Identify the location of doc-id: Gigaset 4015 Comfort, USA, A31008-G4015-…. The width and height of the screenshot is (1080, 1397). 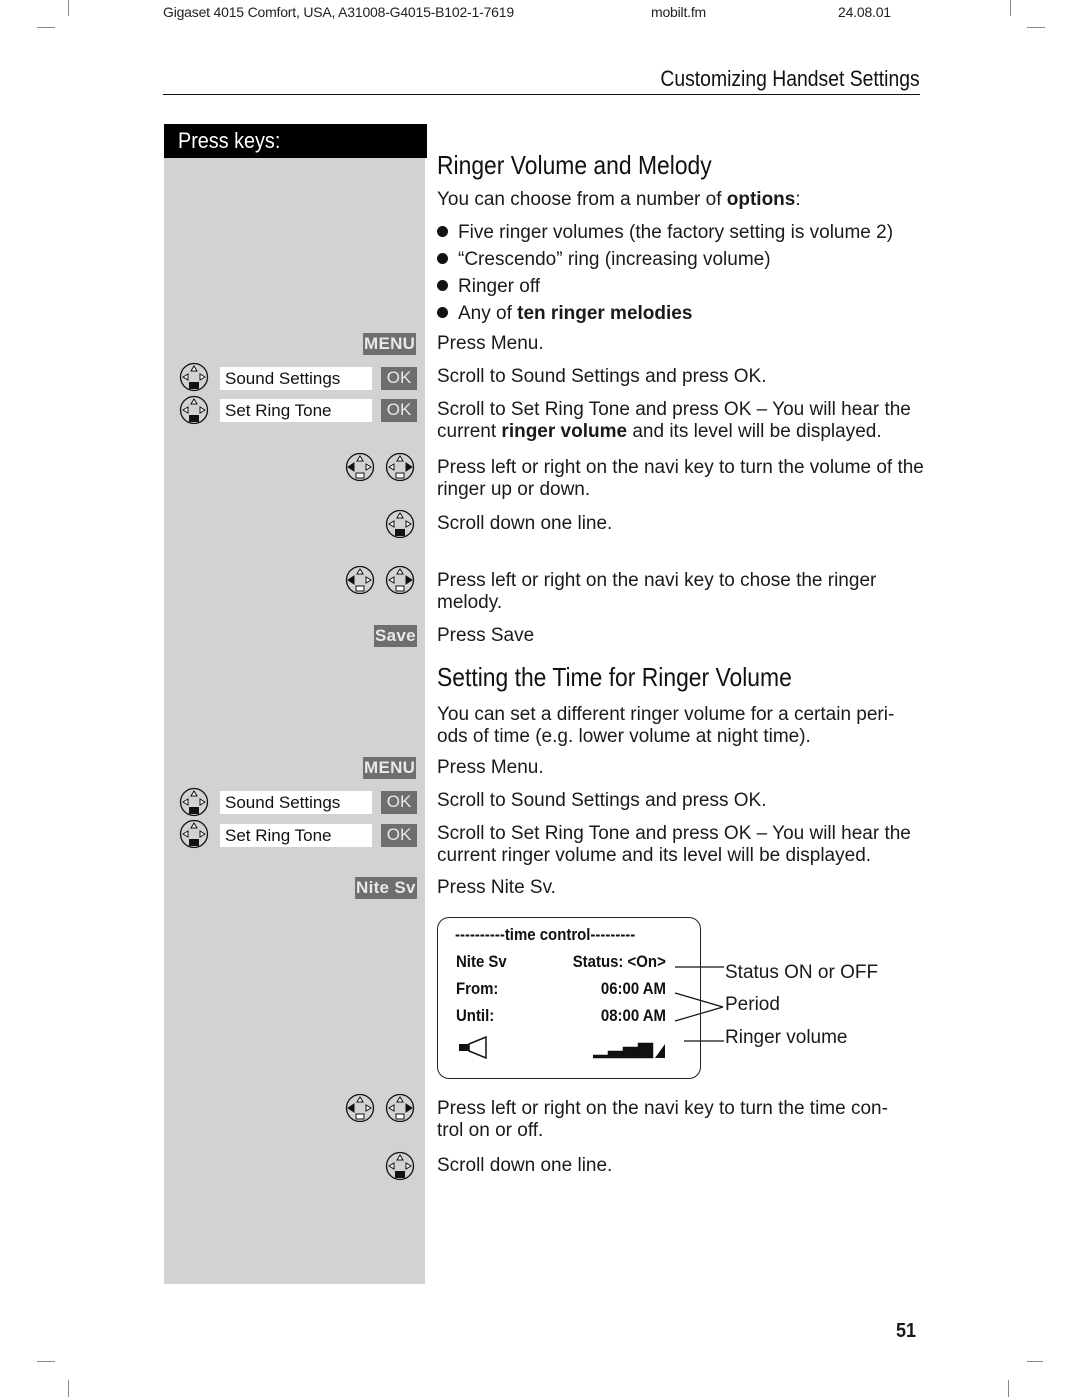
(338, 12).